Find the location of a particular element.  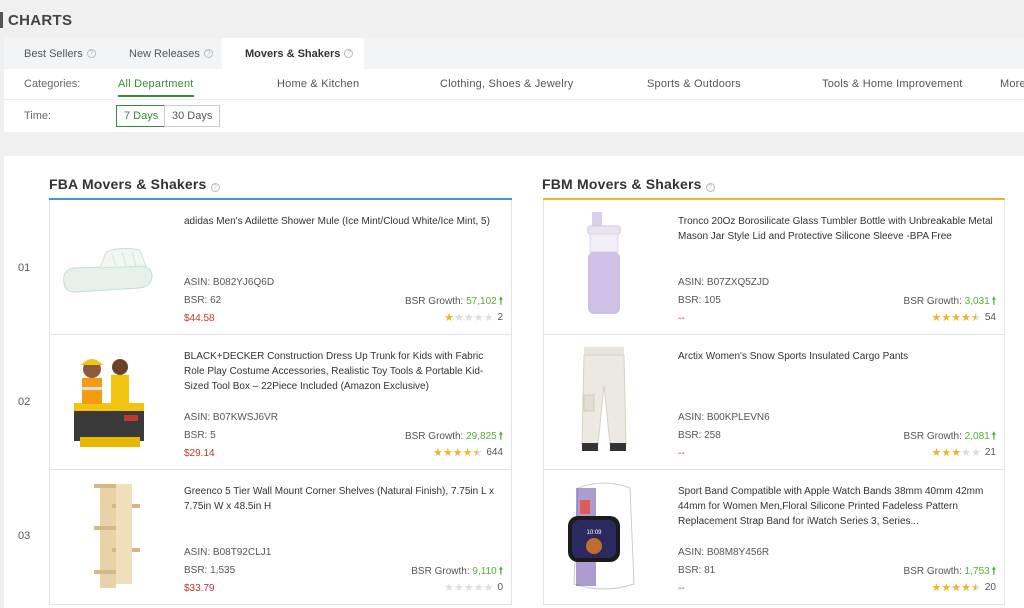

product-price: $33.79 is located at coordinates (199, 588).